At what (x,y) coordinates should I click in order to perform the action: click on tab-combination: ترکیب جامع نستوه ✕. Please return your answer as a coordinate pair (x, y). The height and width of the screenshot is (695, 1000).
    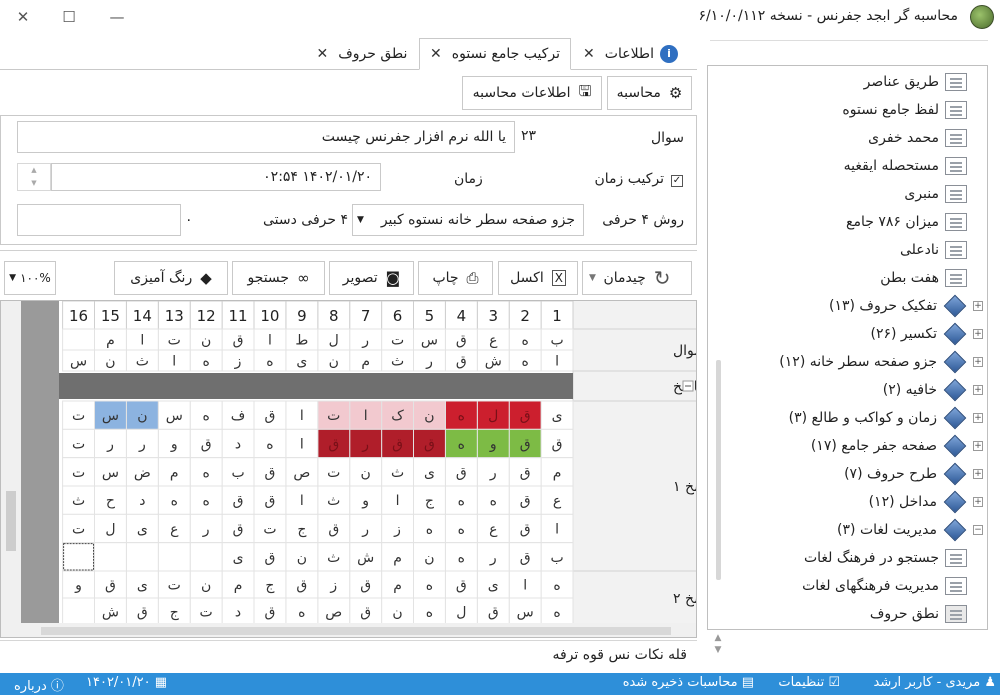
    Looking at the image, I should click on (495, 54).